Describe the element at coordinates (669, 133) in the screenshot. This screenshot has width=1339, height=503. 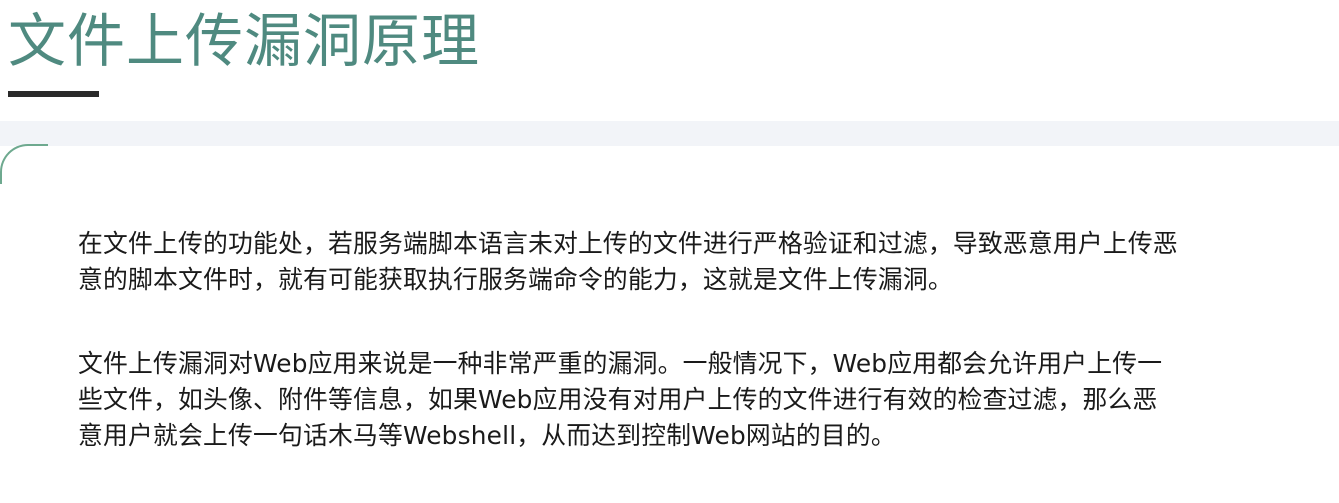
I see `header-band` at that location.